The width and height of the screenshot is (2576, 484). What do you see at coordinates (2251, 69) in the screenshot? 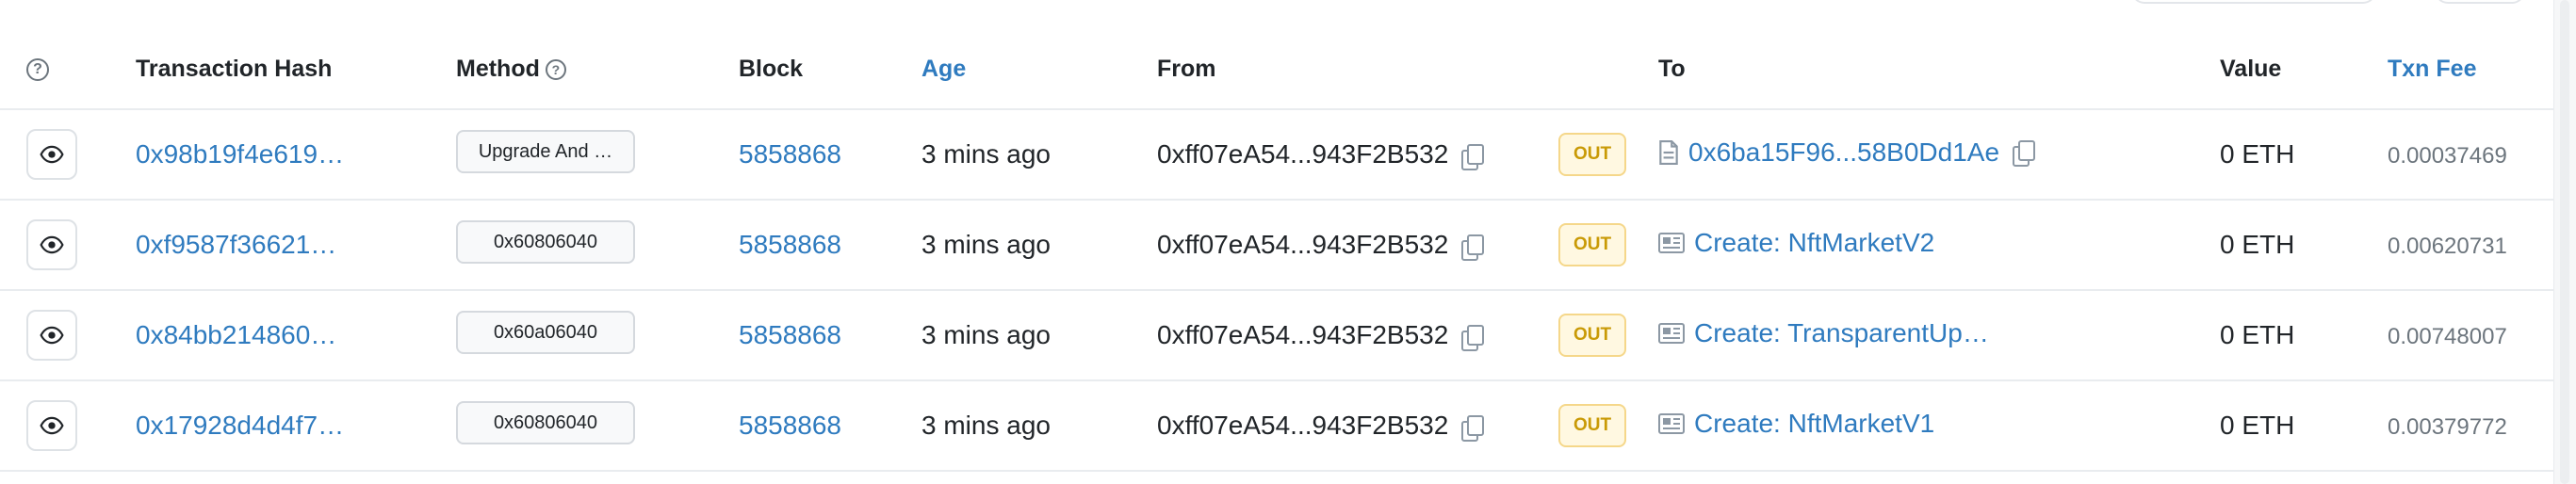
I see `header-value: Value` at bounding box center [2251, 69].